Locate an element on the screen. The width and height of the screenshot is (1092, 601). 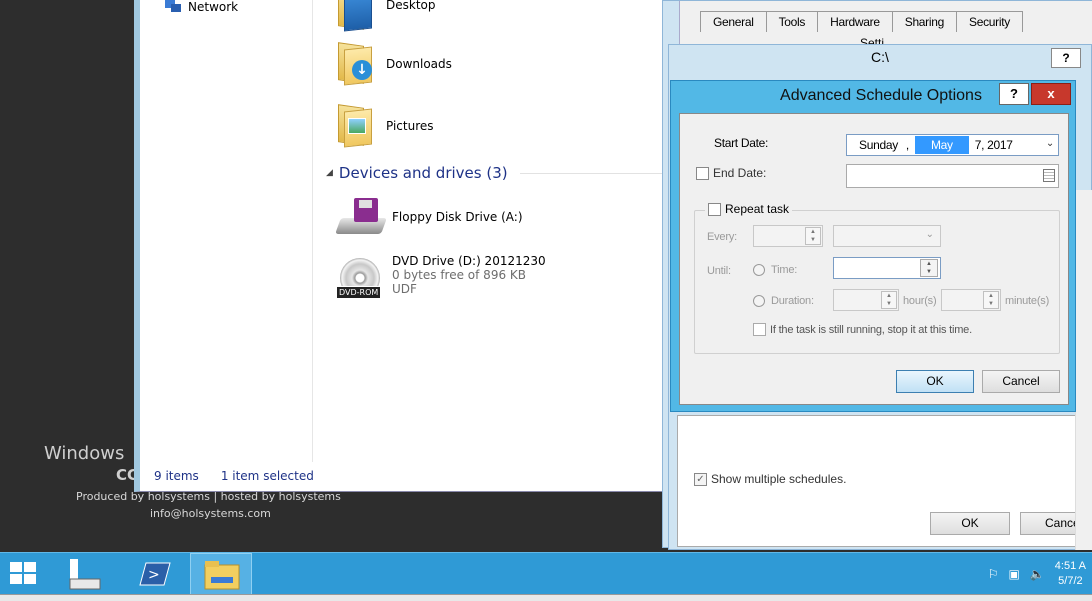
until-duration-radio is located at coordinates (759, 301).